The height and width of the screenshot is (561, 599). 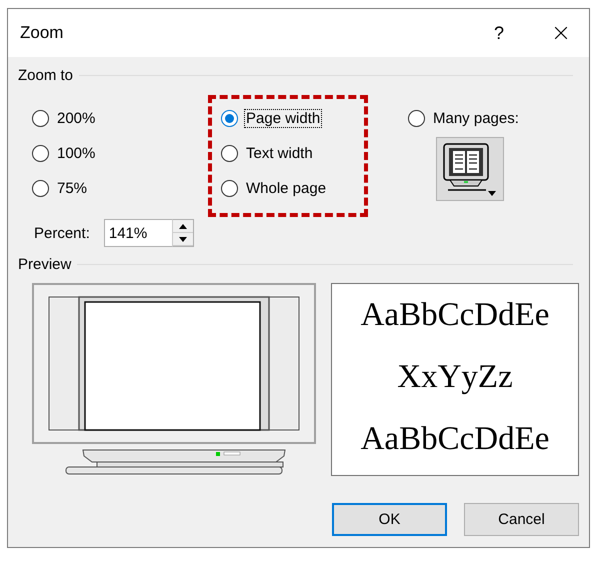 What do you see at coordinates (72, 188) in the screenshot?
I see `radio-label: 75%` at bounding box center [72, 188].